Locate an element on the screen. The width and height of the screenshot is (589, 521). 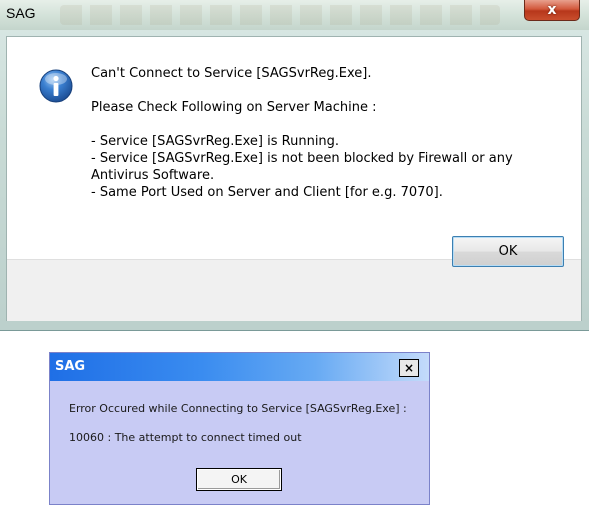
title-bar: SAG x is located at coordinates (294, 15).